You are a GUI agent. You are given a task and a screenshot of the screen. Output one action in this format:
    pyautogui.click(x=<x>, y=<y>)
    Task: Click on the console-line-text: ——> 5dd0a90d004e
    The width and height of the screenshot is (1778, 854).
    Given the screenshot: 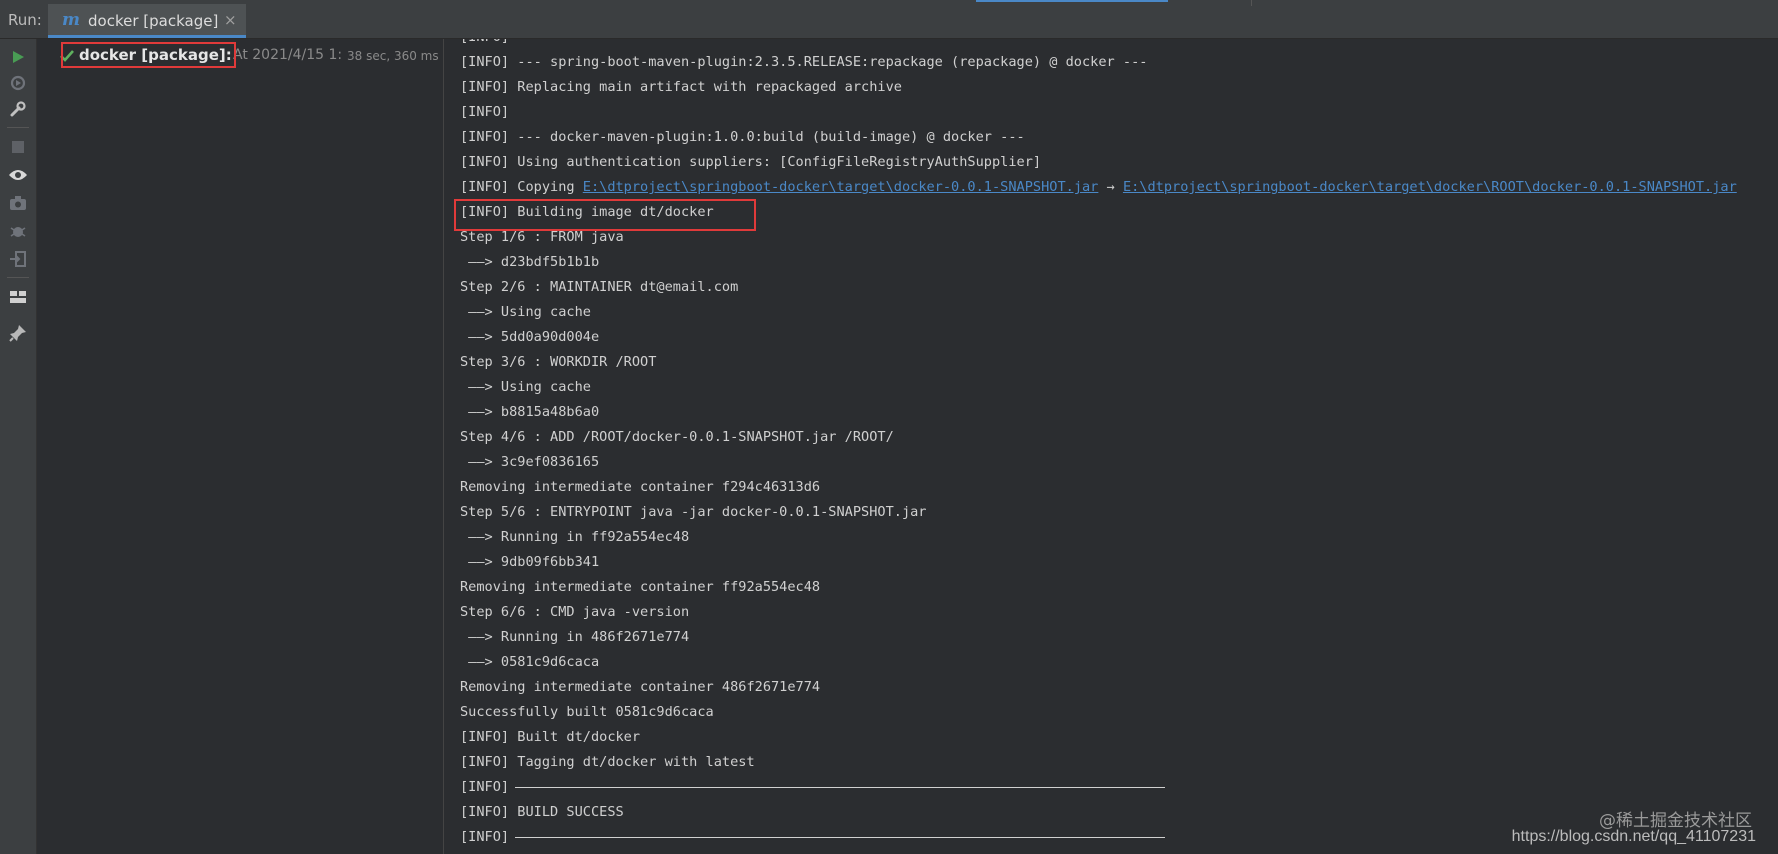 What is the action you would take?
    pyautogui.click(x=530, y=337)
    